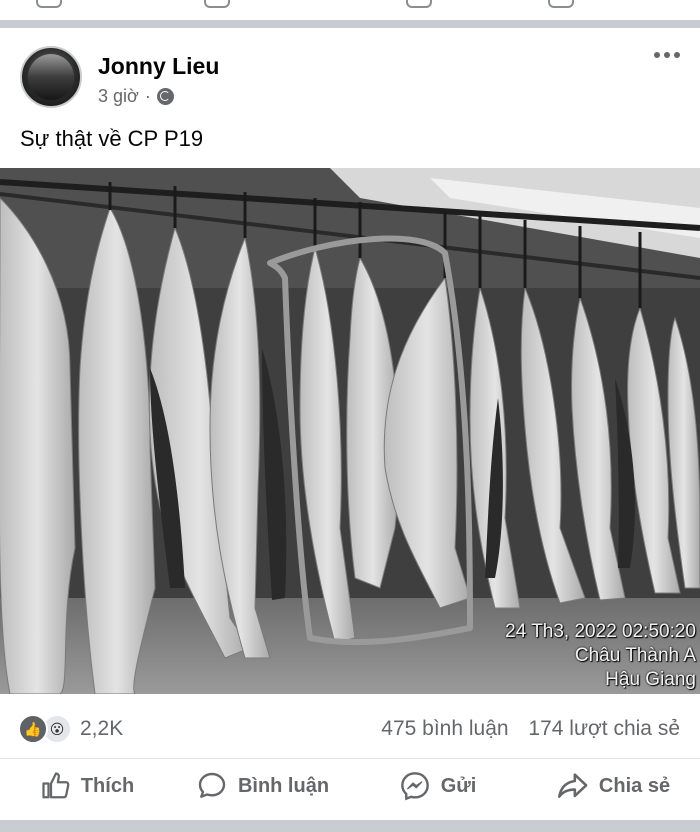 The height and width of the screenshot is (832, 700). I want to click on share-count: 174 lượt chia sẻ, so click(604, 728).